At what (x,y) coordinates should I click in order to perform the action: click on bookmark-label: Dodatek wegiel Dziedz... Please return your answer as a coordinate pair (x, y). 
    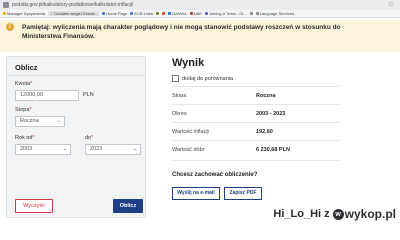
    Looking at the image, I should click on (76, 13).